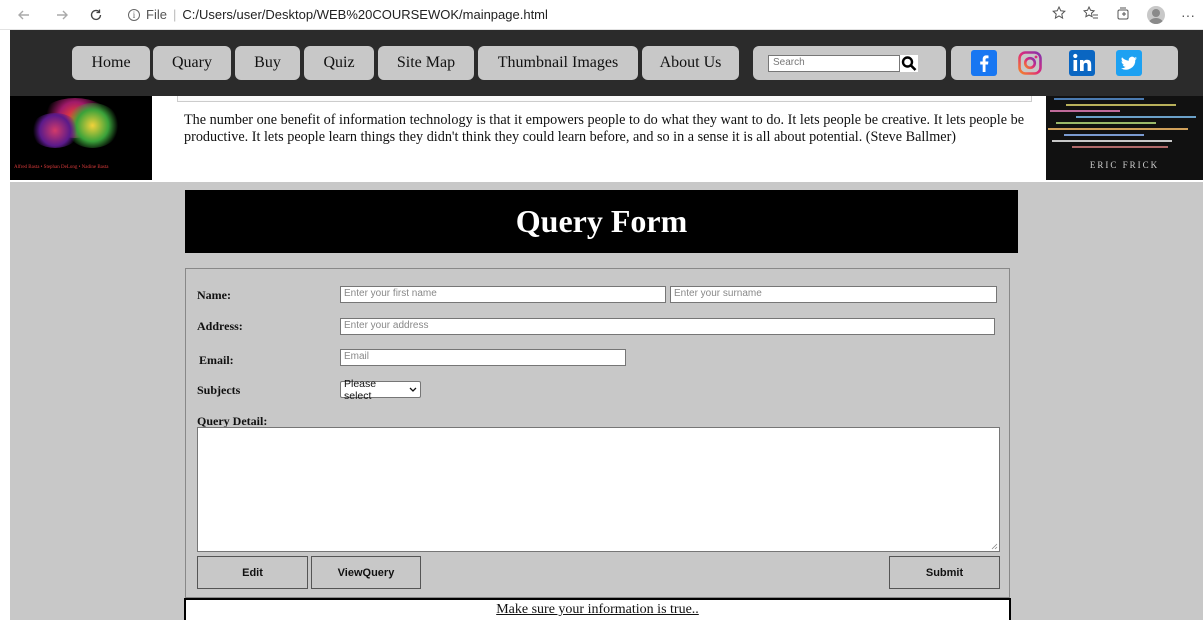 The image size is (1203, 620). Describe the element at coordinates (1156, 14) in the screenshot. I see `profile-avatar` at that location.